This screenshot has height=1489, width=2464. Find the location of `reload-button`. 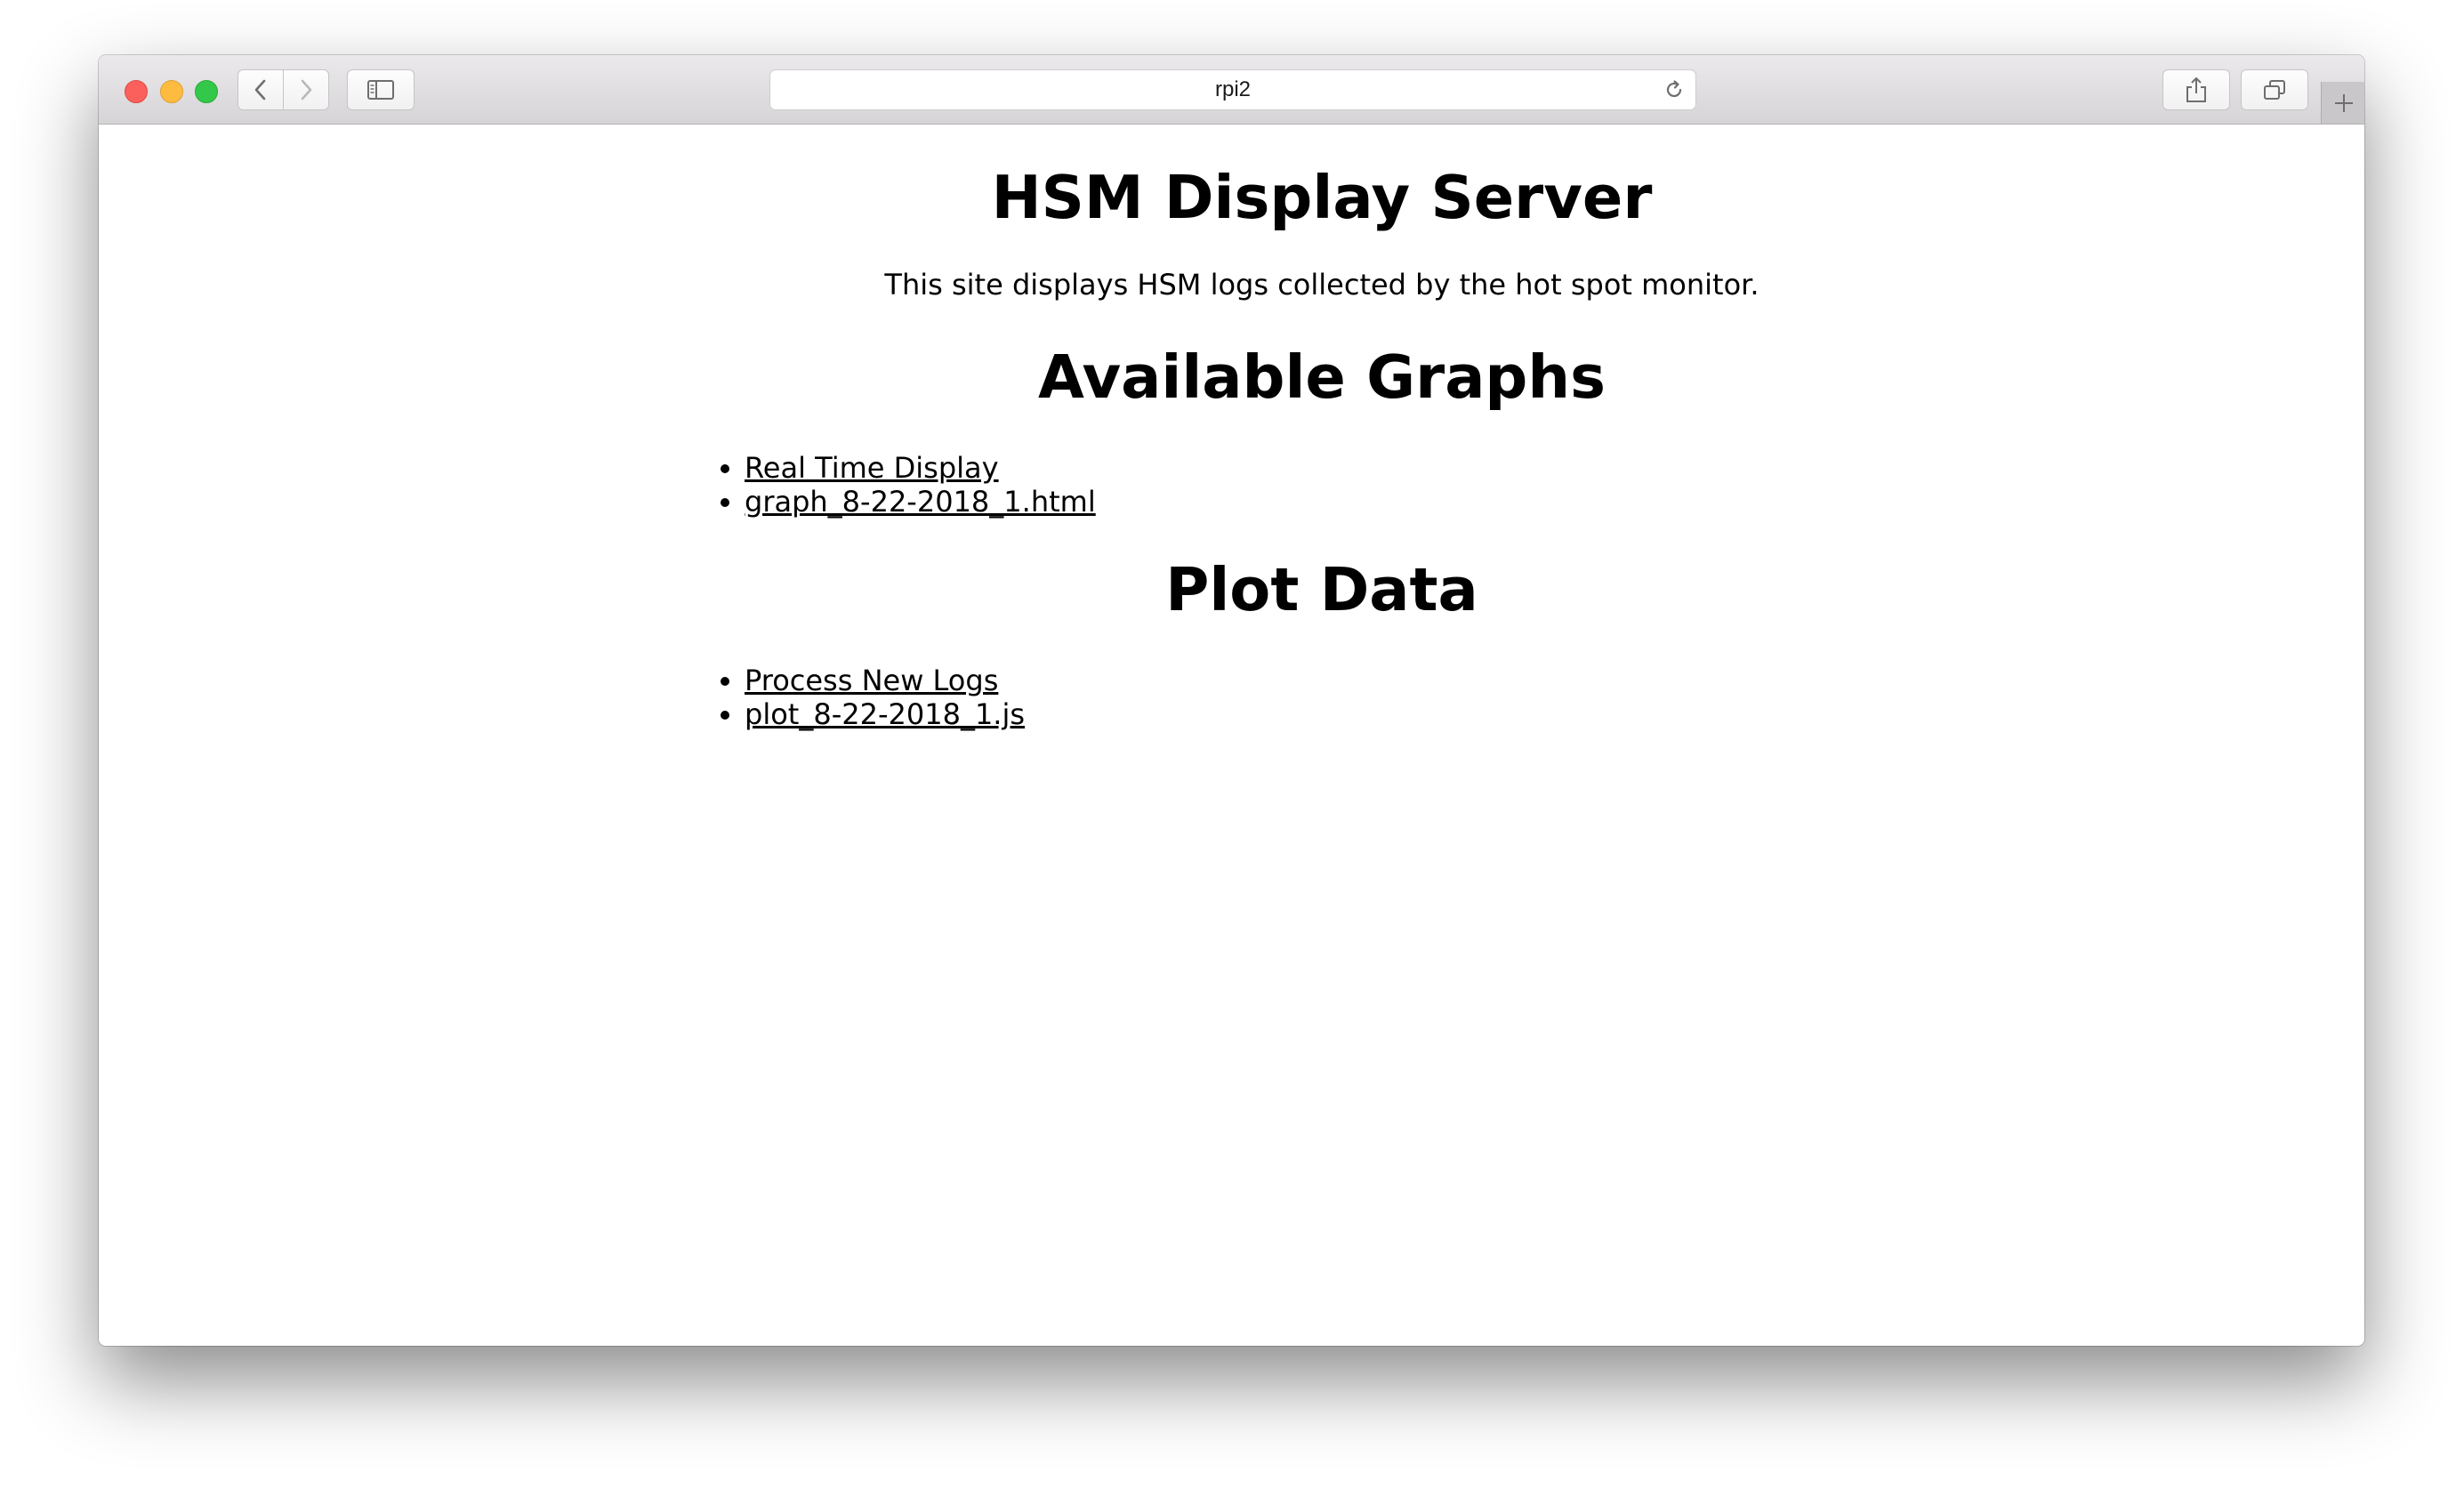

reload-button is located at coordinates (1675, 89).